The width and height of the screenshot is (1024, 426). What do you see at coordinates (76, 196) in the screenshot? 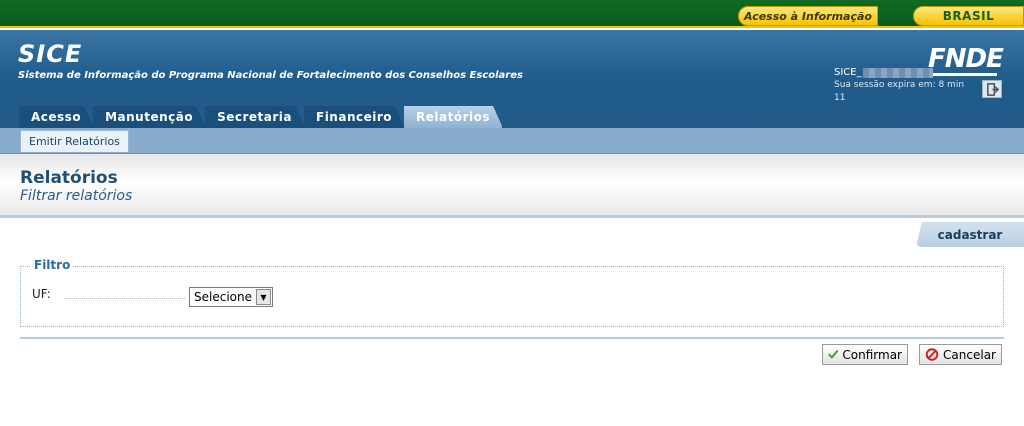
I see `page-subtitle: Filtrar relatórios` at bounding box center [76, 196].